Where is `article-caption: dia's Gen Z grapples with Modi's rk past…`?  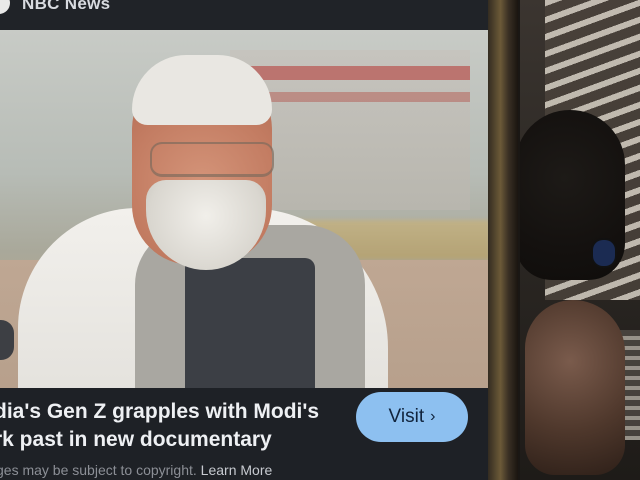 article-caption: dia's Gen Z grapples with Modi's rk past… is located at coordinates (244, 434).